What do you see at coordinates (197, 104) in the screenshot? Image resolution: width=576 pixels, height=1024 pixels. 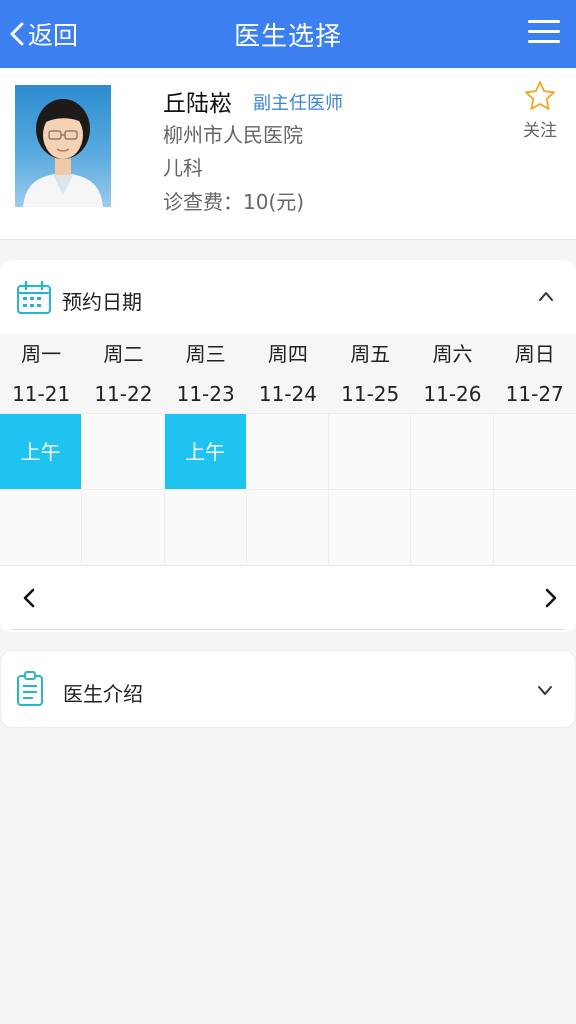 I see `doctor-name: 丘陆崧` at bounding box center [197, 104].